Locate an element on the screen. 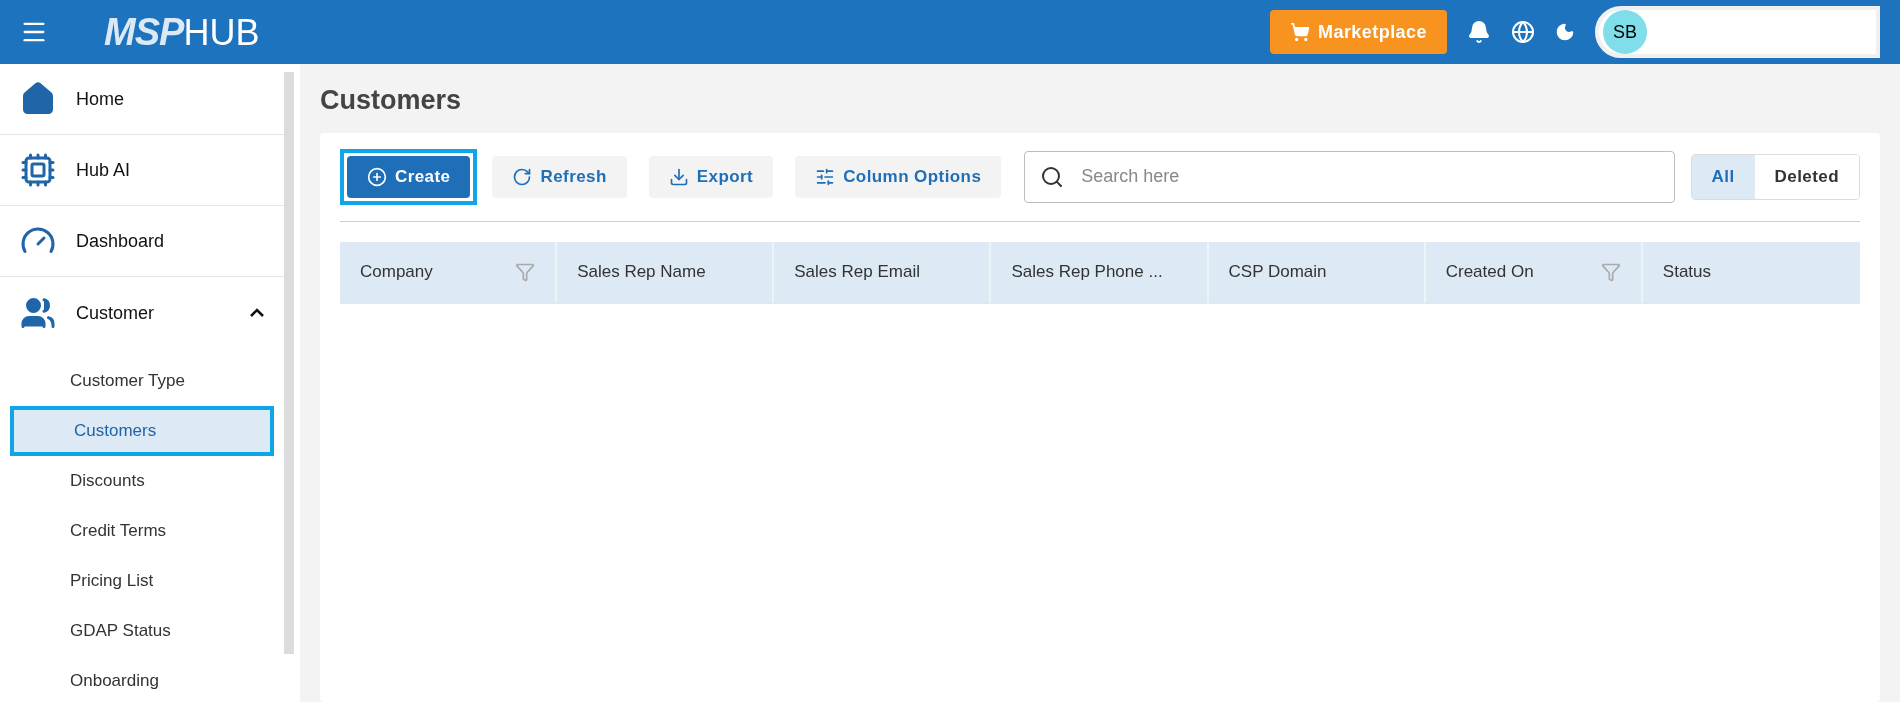 The width and height of the screenshot is (1900, 702). user-menu: SB is located at coordinates (1737, 32).